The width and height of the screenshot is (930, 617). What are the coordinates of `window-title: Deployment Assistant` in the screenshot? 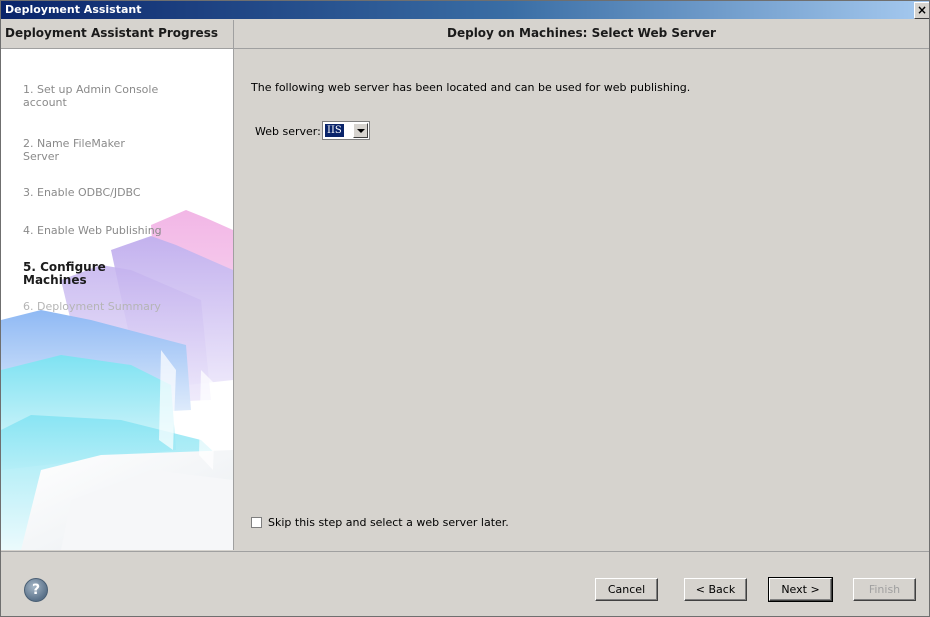 It's located at (73, 9).